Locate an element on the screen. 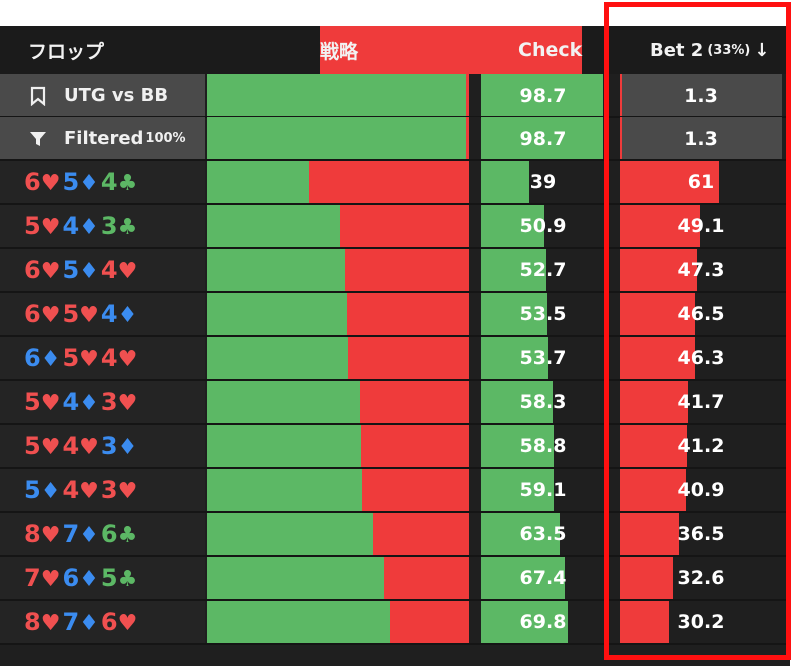 Image resolution: width=800 pixels, height=666 pixels. table-row: 6♥ 5♦ 4♣ 39 61 is located at coordinates (395, 182).